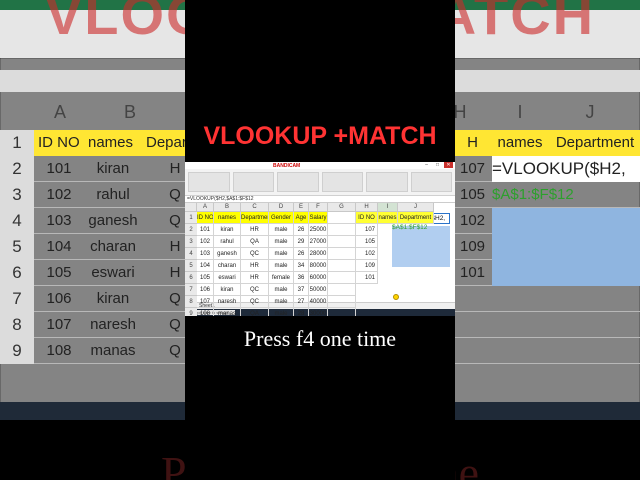 The height and width of the screenshot is (480, 640). I want to click on table-cell: female, so click(281, 278).